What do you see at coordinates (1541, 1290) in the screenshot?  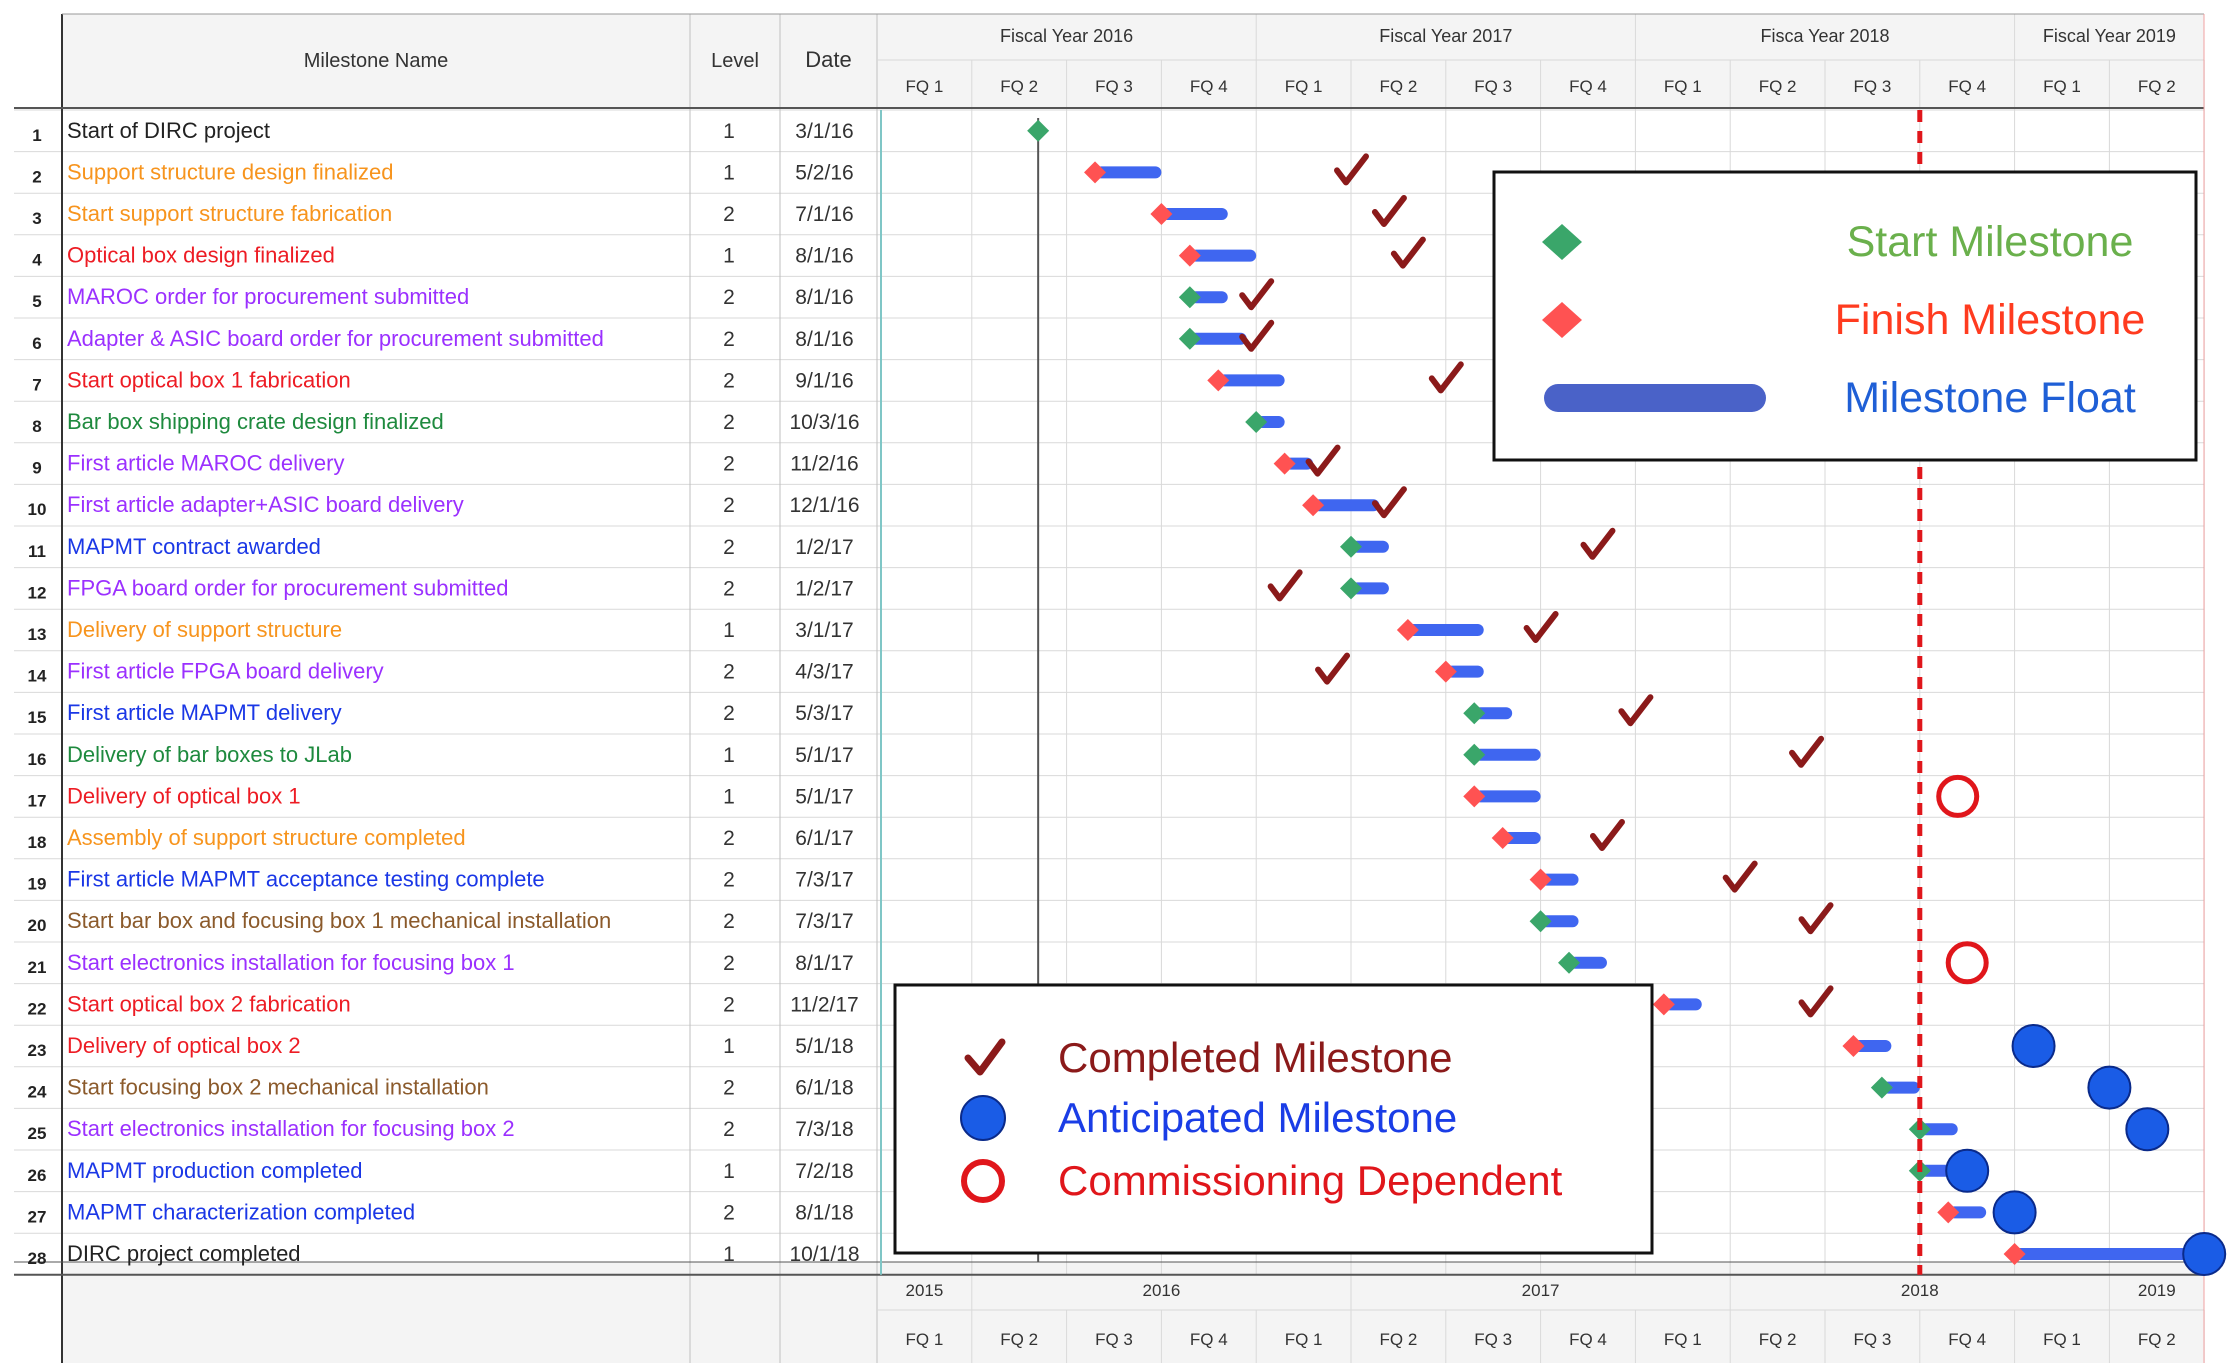 I see `footer-year-label: 2017` at bounding box center [1541, 1290].